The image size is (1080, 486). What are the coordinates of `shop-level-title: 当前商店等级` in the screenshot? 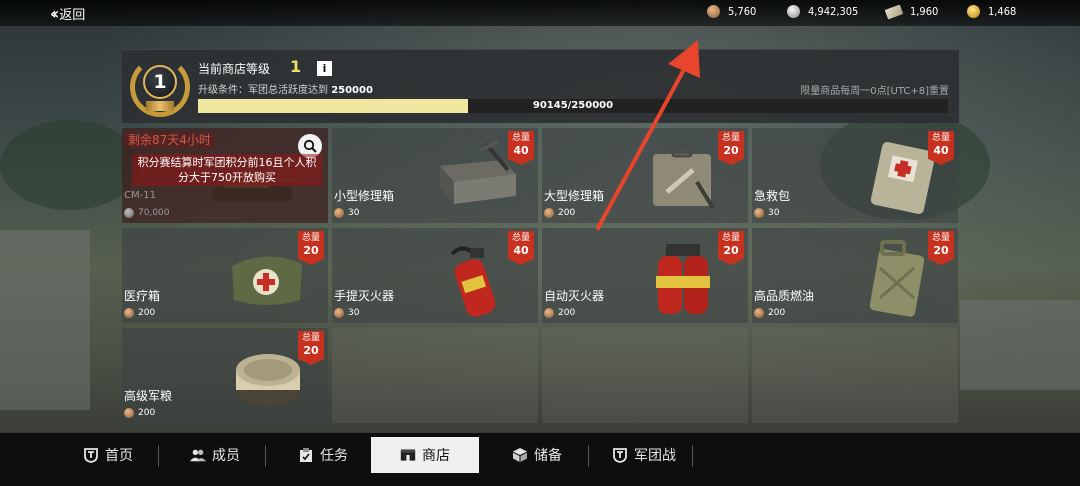 It's located at (234, 69).